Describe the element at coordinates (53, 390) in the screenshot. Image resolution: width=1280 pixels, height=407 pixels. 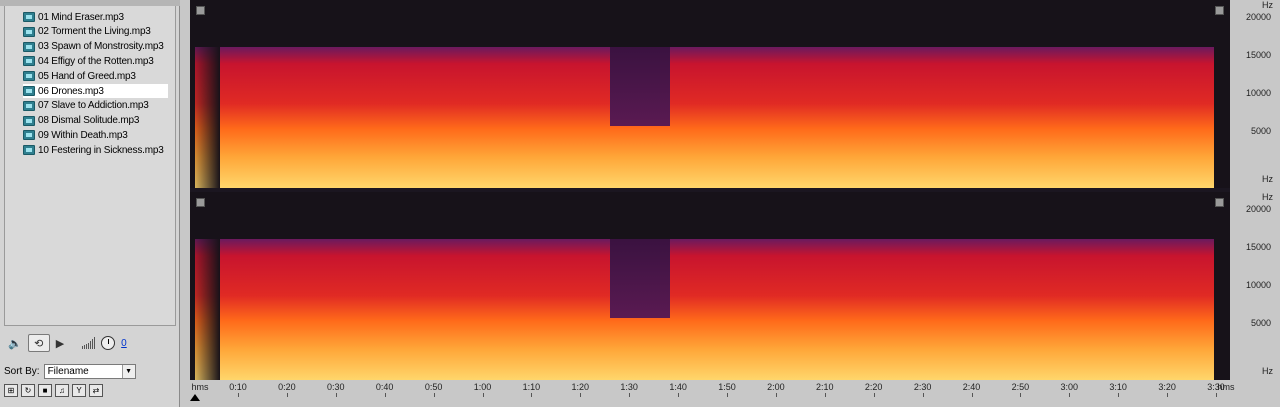
I see `bottom-toolbar: ⊞ ↻ ■ ♫ Y ⇄` at that location.